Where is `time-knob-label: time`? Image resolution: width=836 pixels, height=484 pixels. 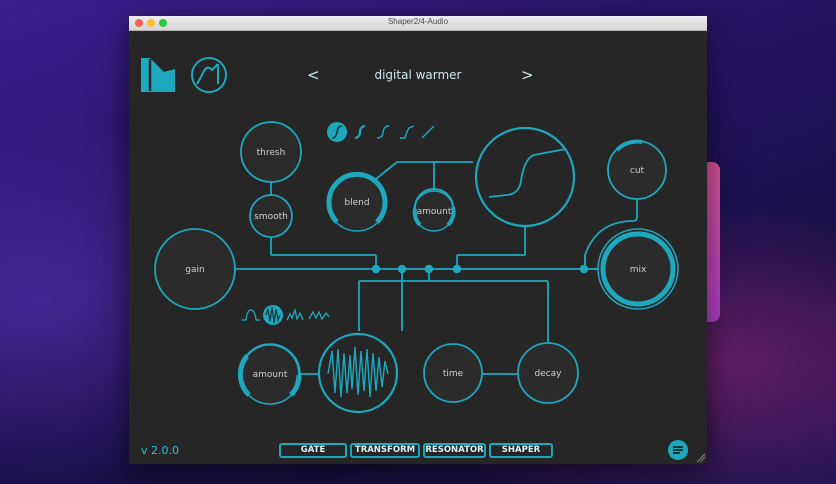
time-knob-label: time is located at coordinates (453, 374).